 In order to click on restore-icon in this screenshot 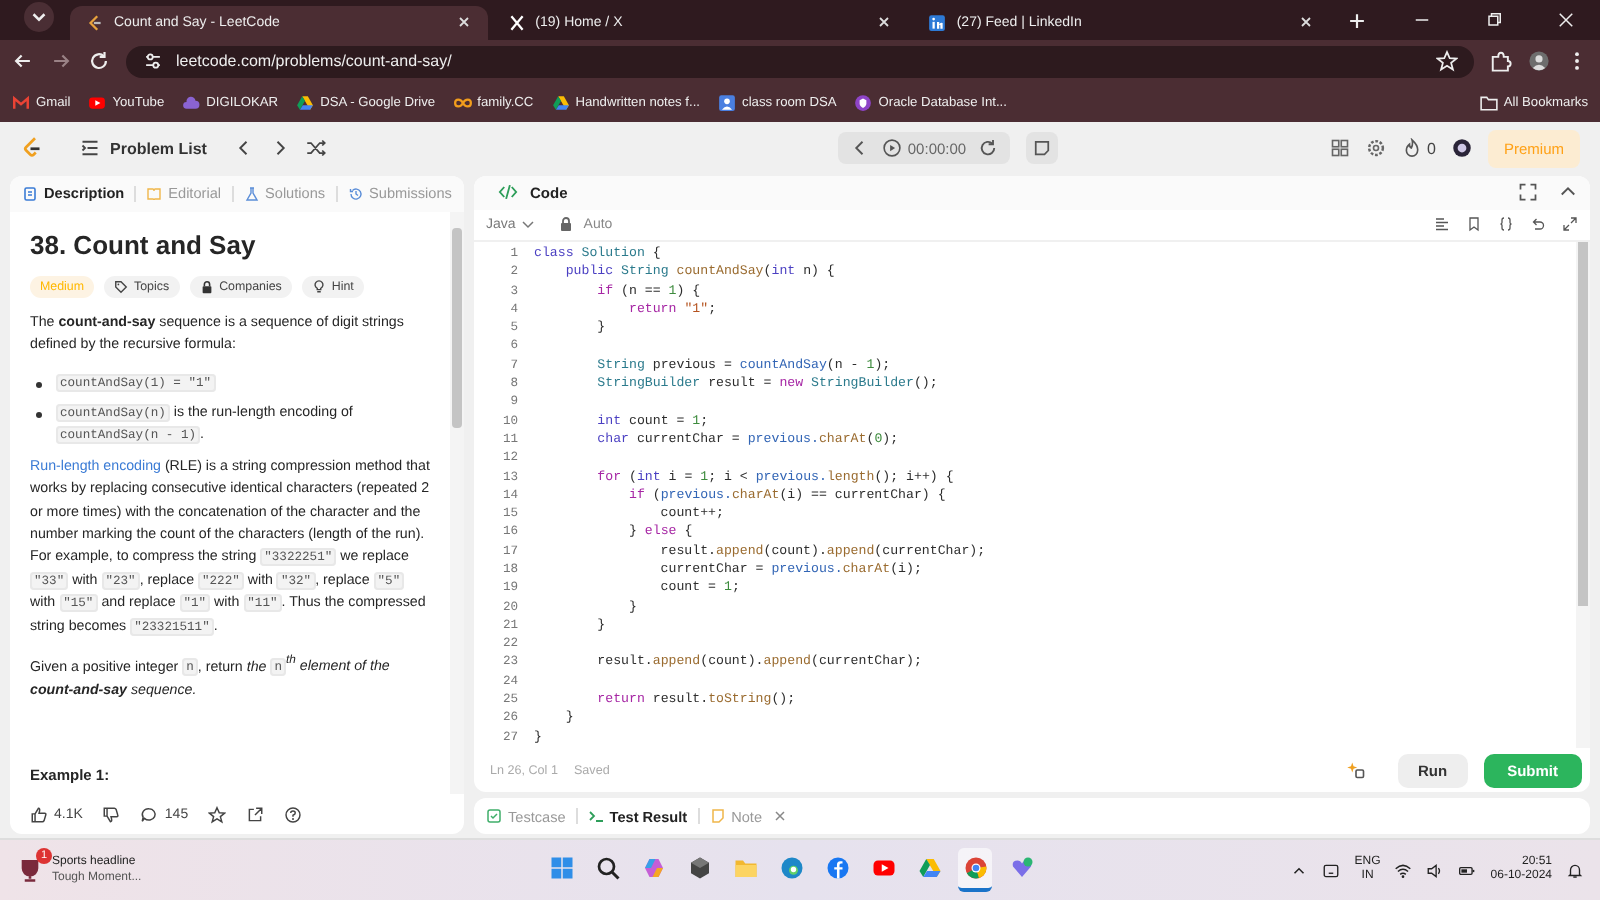, I will do `click(1494, 19)`.